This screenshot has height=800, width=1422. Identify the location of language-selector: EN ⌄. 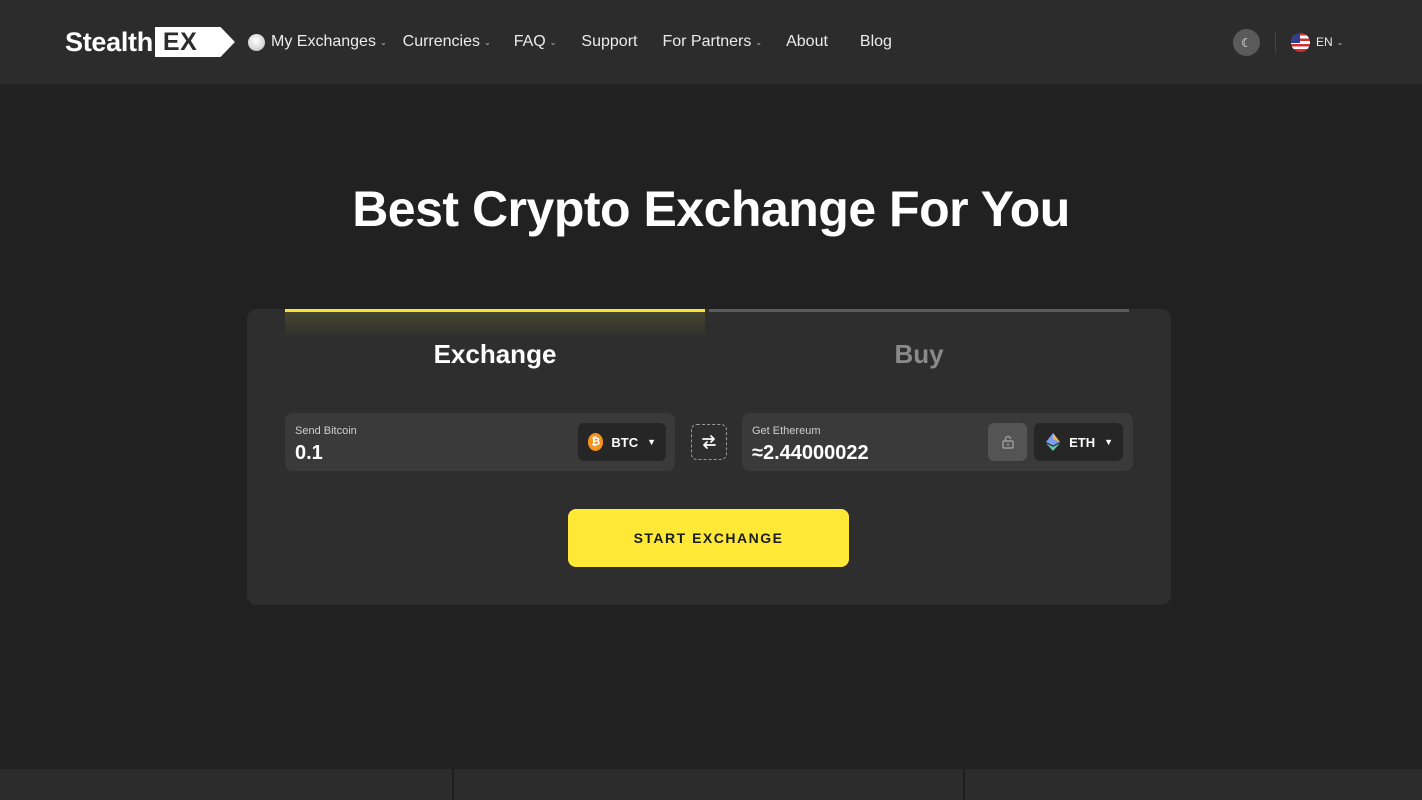
(1317, 42).